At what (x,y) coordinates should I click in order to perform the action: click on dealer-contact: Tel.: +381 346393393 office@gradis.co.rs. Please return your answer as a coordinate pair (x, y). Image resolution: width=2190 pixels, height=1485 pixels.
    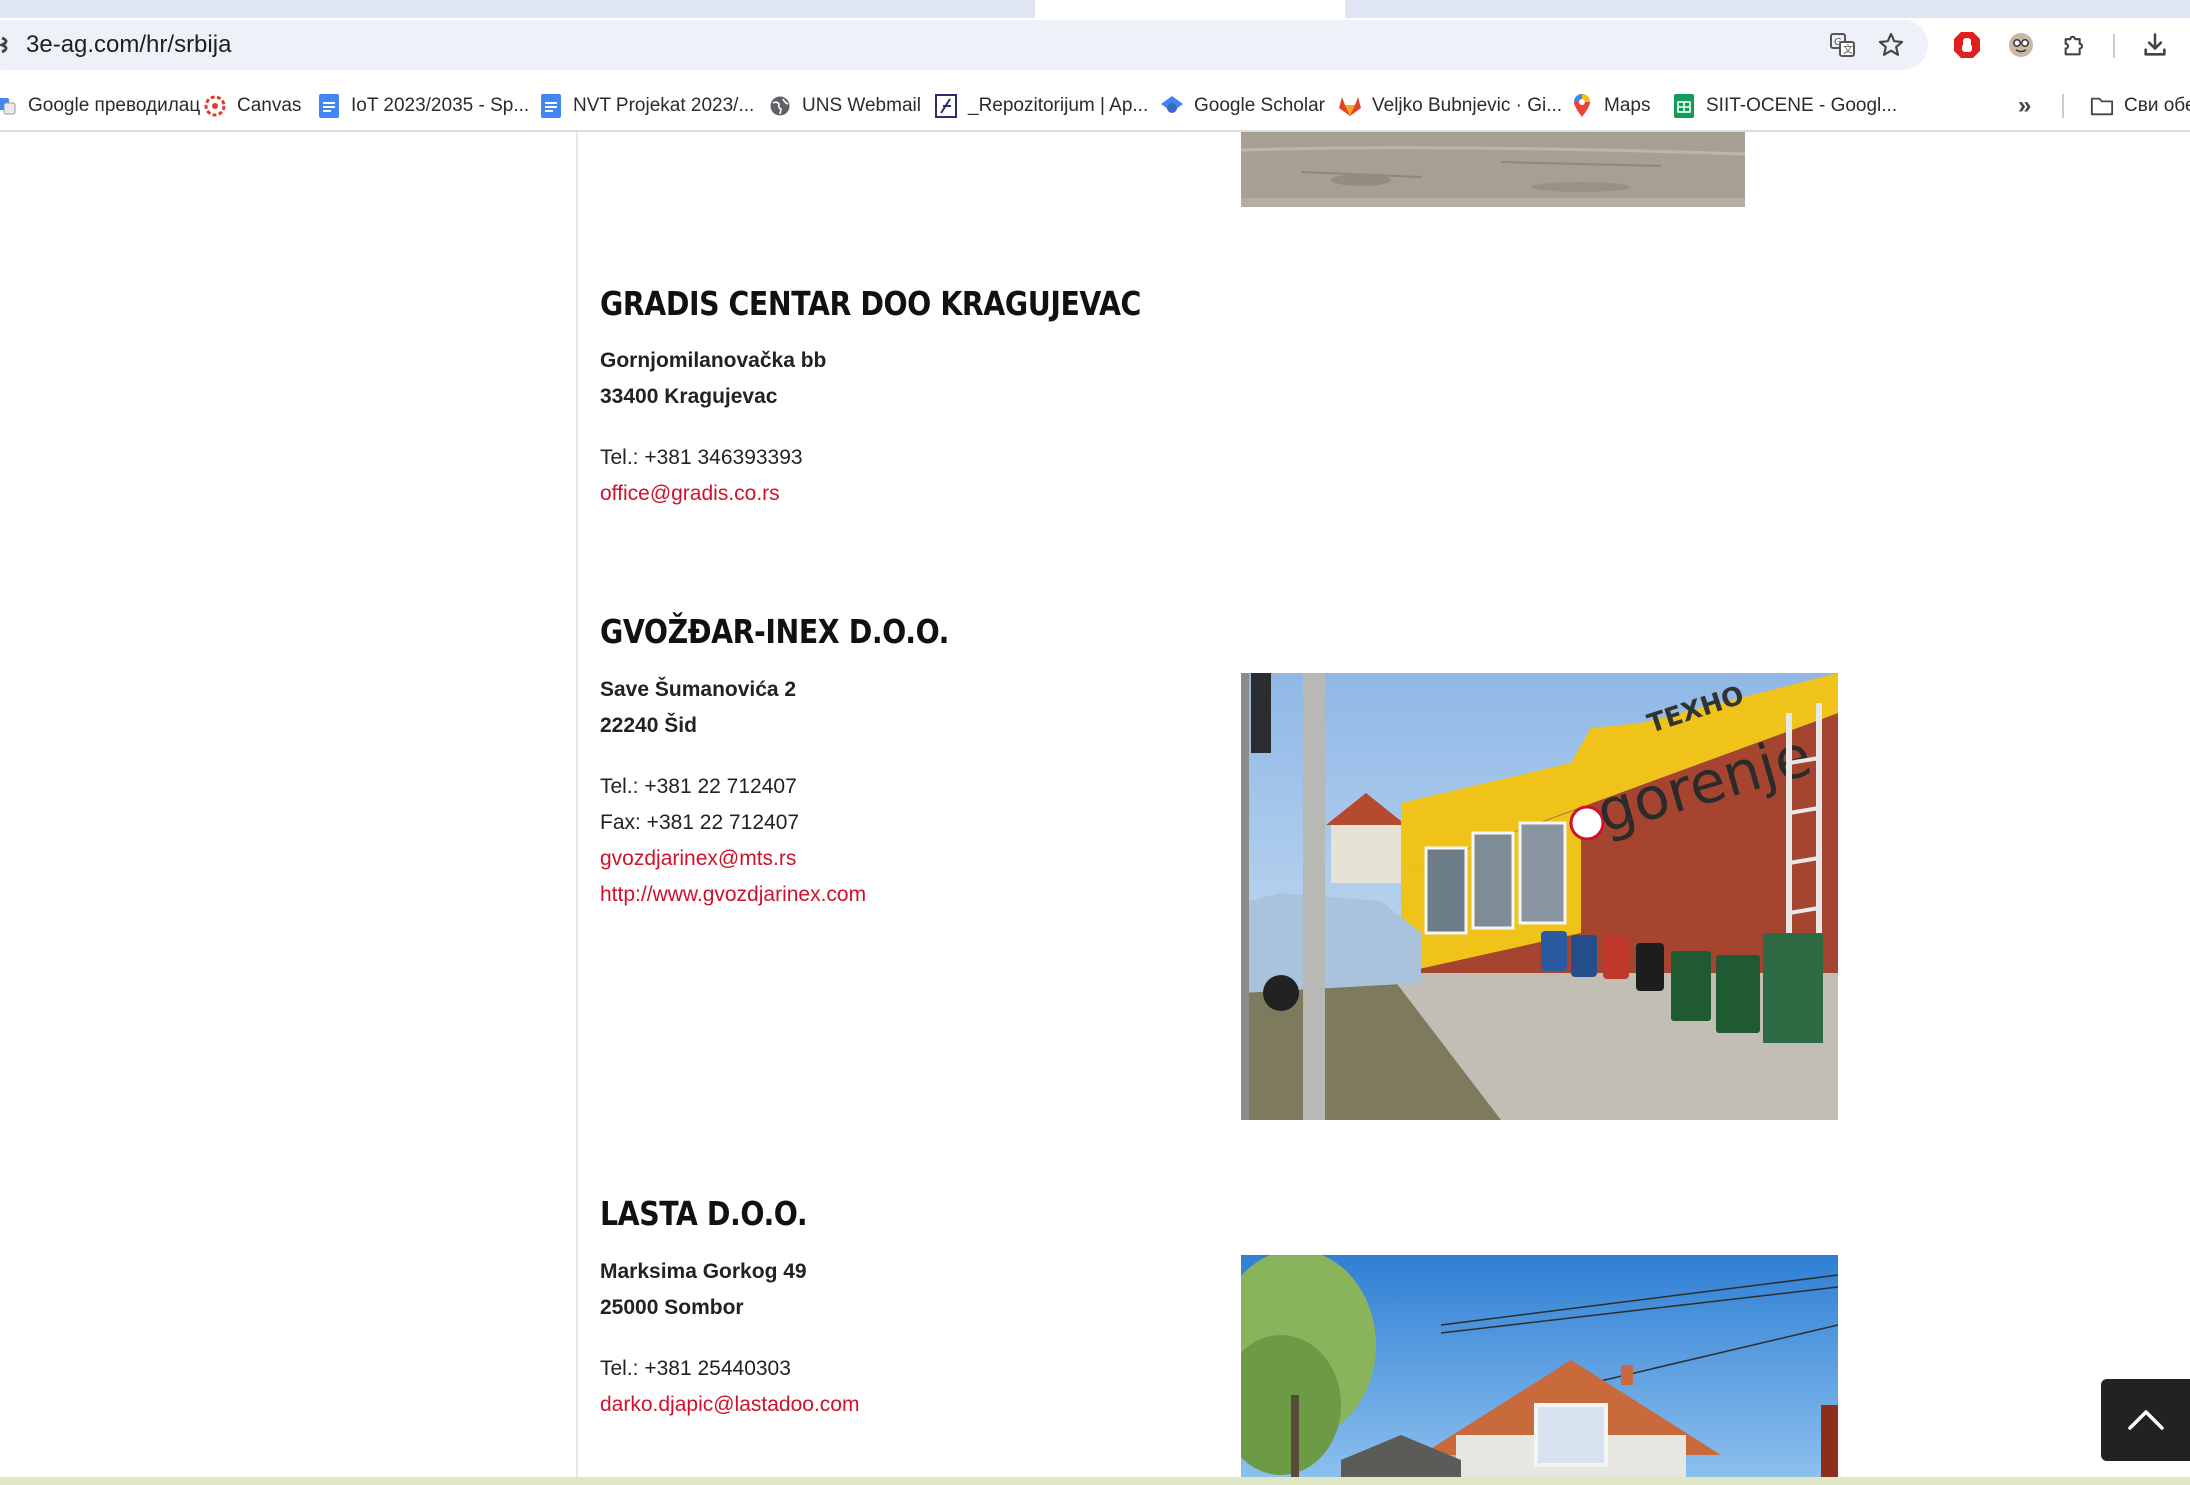
    Looking at the image, I should click on (701, 476).